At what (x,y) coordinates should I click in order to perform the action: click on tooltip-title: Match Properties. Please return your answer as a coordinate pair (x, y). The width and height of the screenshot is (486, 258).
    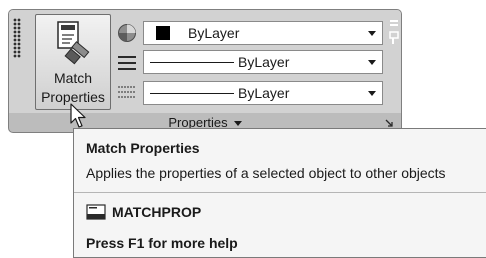
    Looking at the image, I should click on (143, 148).